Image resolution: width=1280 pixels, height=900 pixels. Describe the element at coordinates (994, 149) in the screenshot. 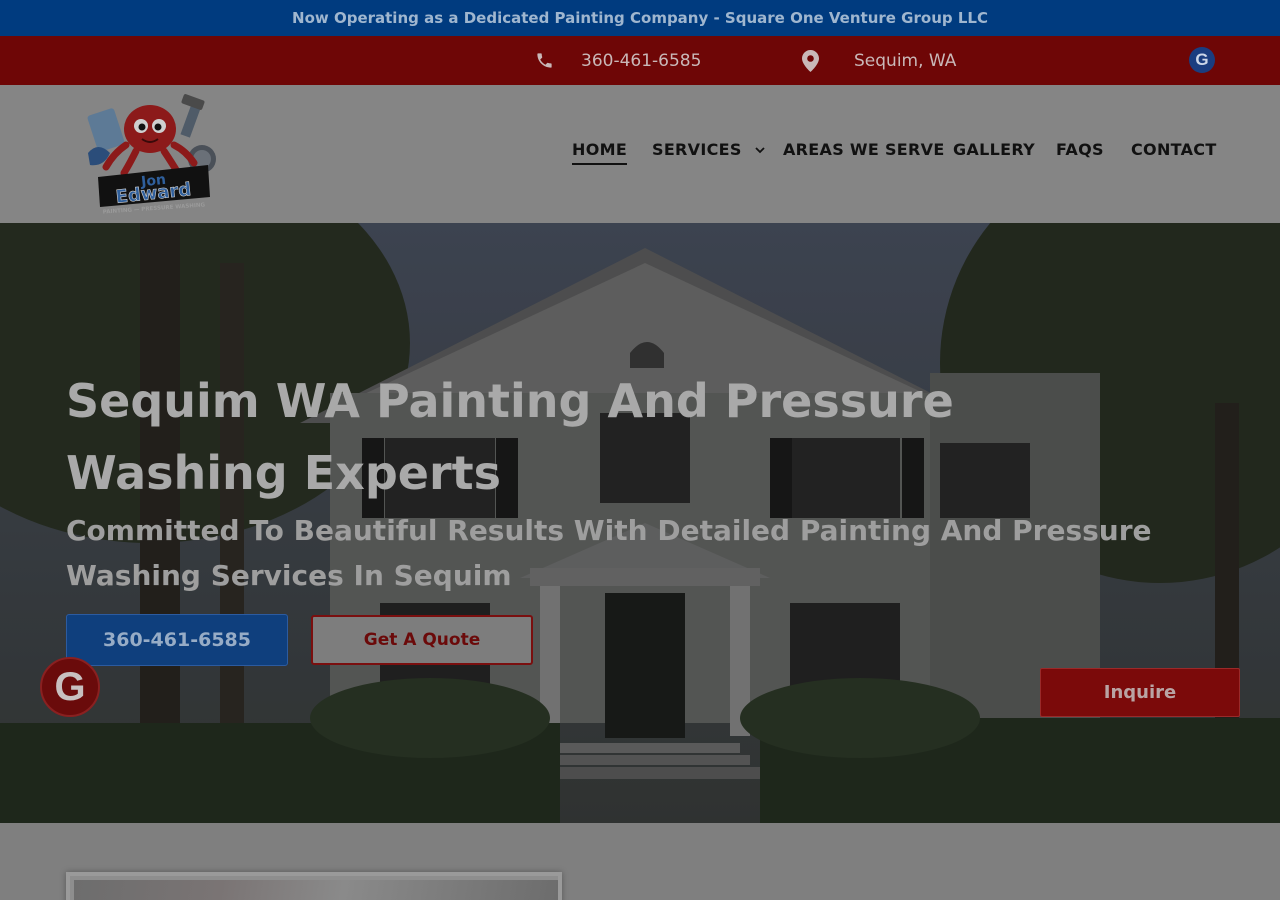

I see `nav-gallery: GALLERY` at that location.